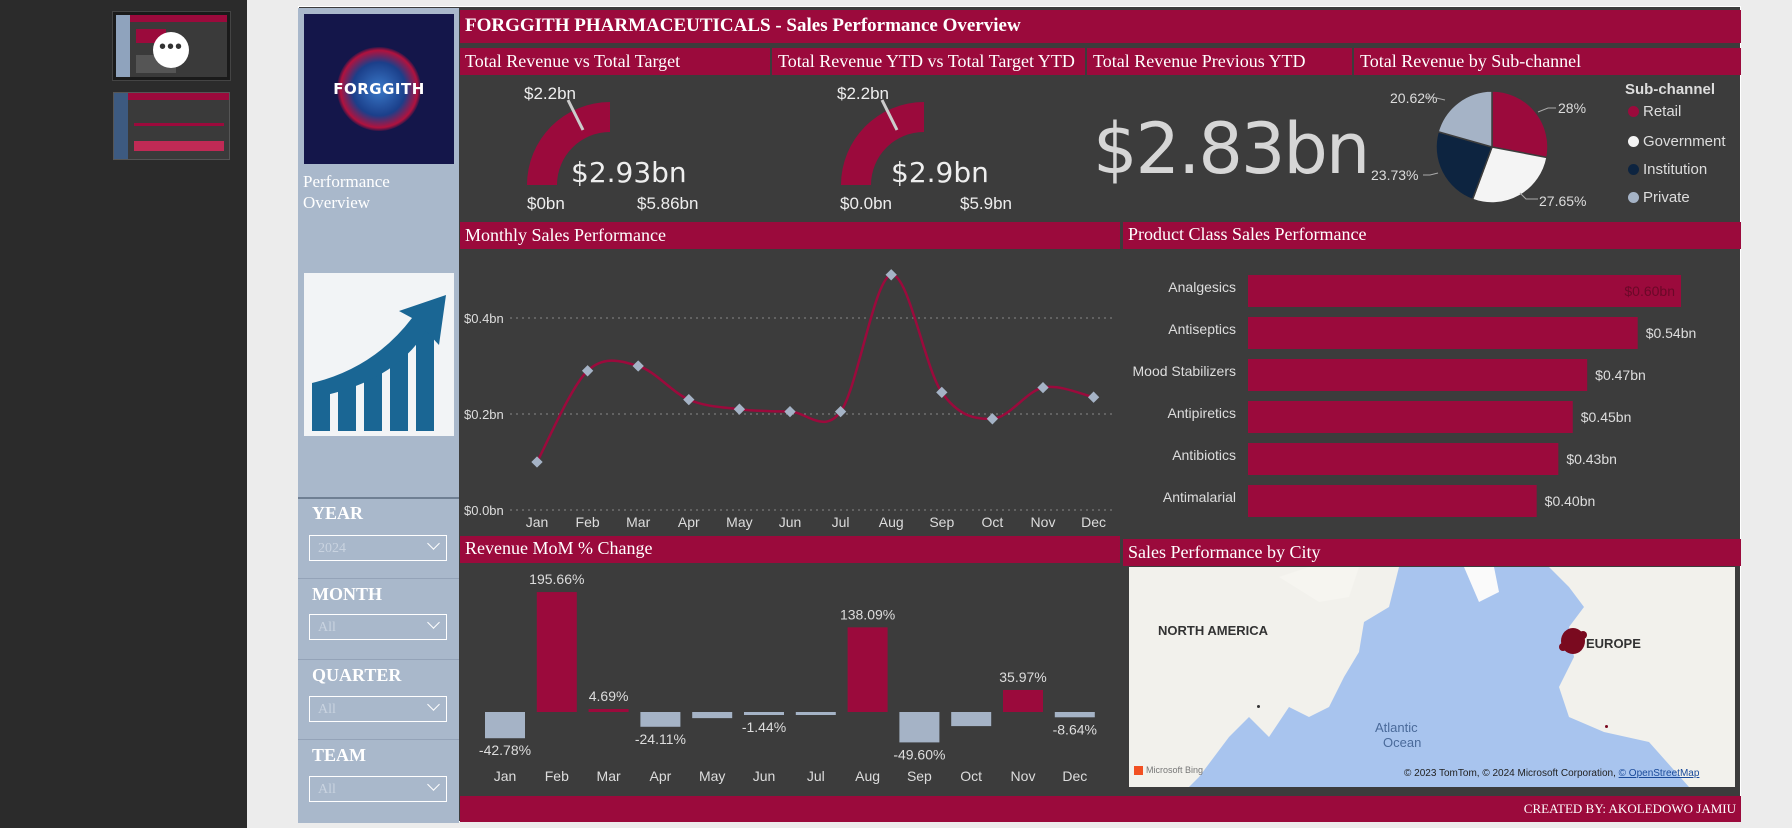 The height and width of the screenshot is (828, 1792). What do you see at coordinates (123, 414) in the screenshot?
I see `page-thumbnails-pane: •••` at bounding box center [123, 414].